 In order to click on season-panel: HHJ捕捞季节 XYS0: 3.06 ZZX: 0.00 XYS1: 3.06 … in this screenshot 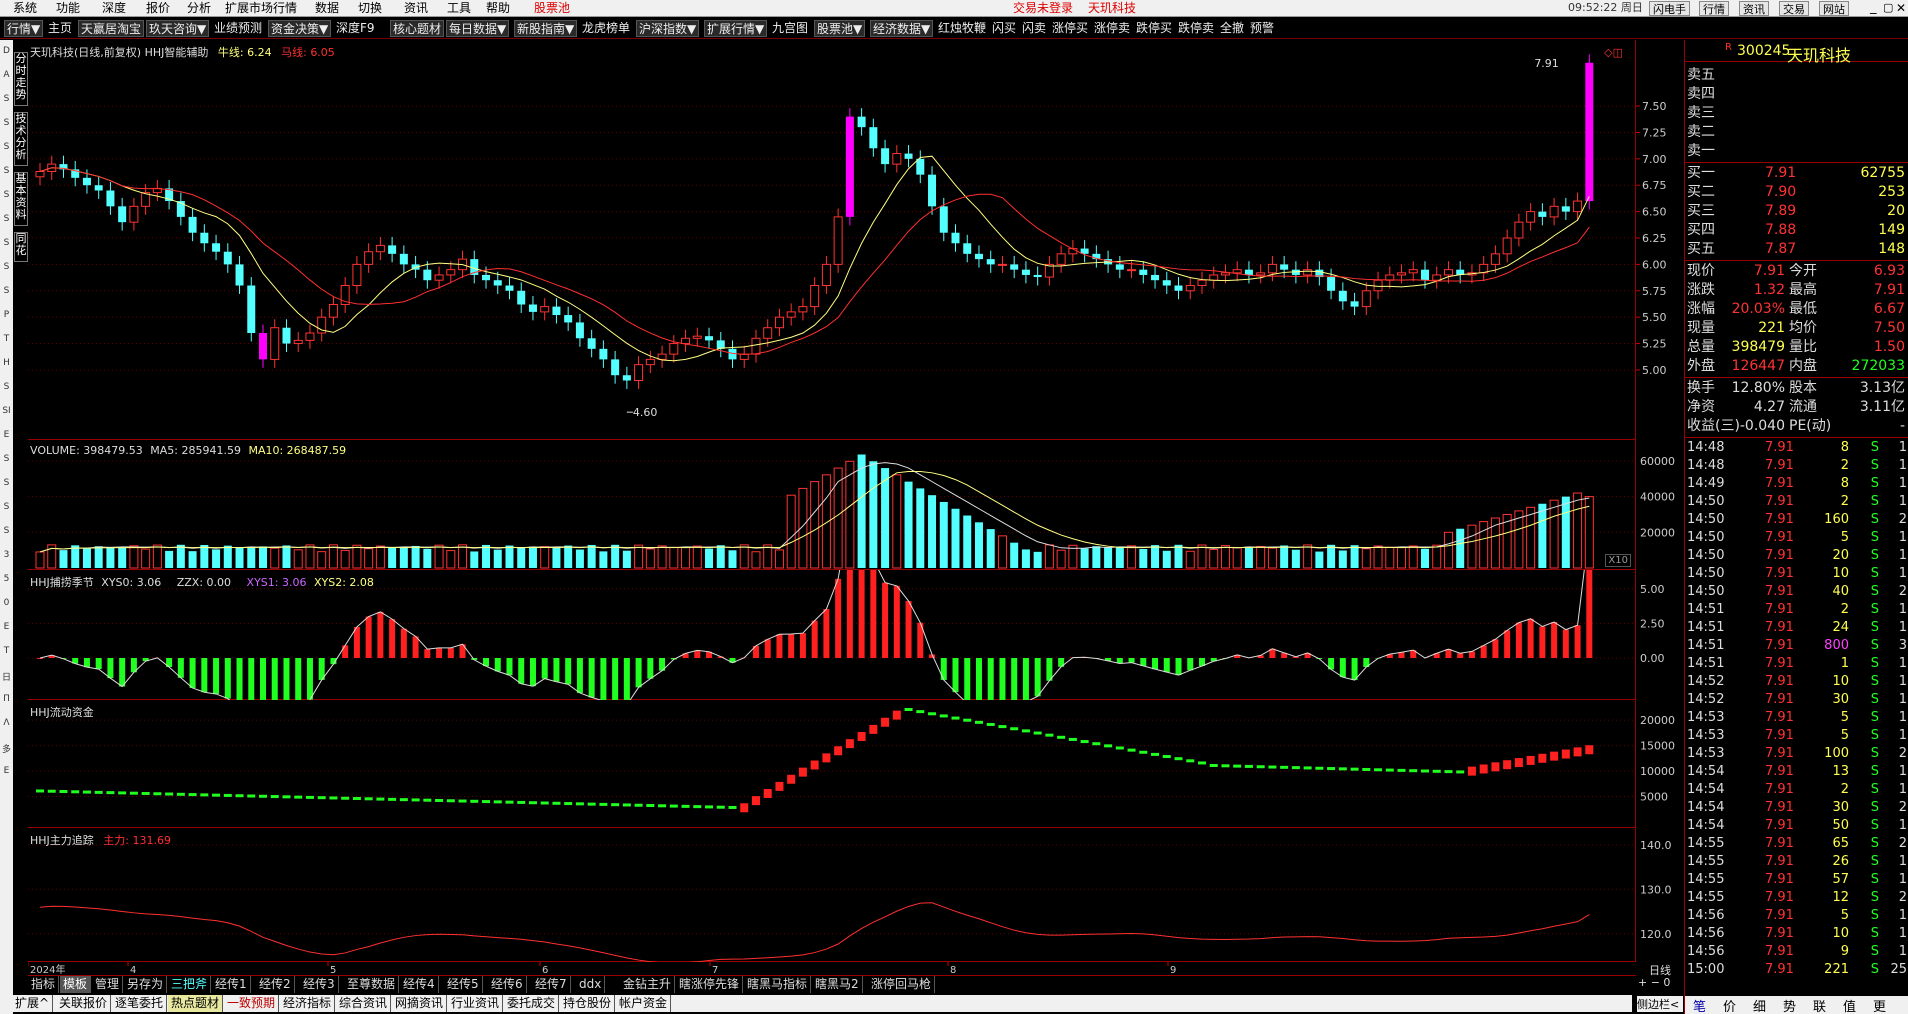, I will do `click(832, 635)`.